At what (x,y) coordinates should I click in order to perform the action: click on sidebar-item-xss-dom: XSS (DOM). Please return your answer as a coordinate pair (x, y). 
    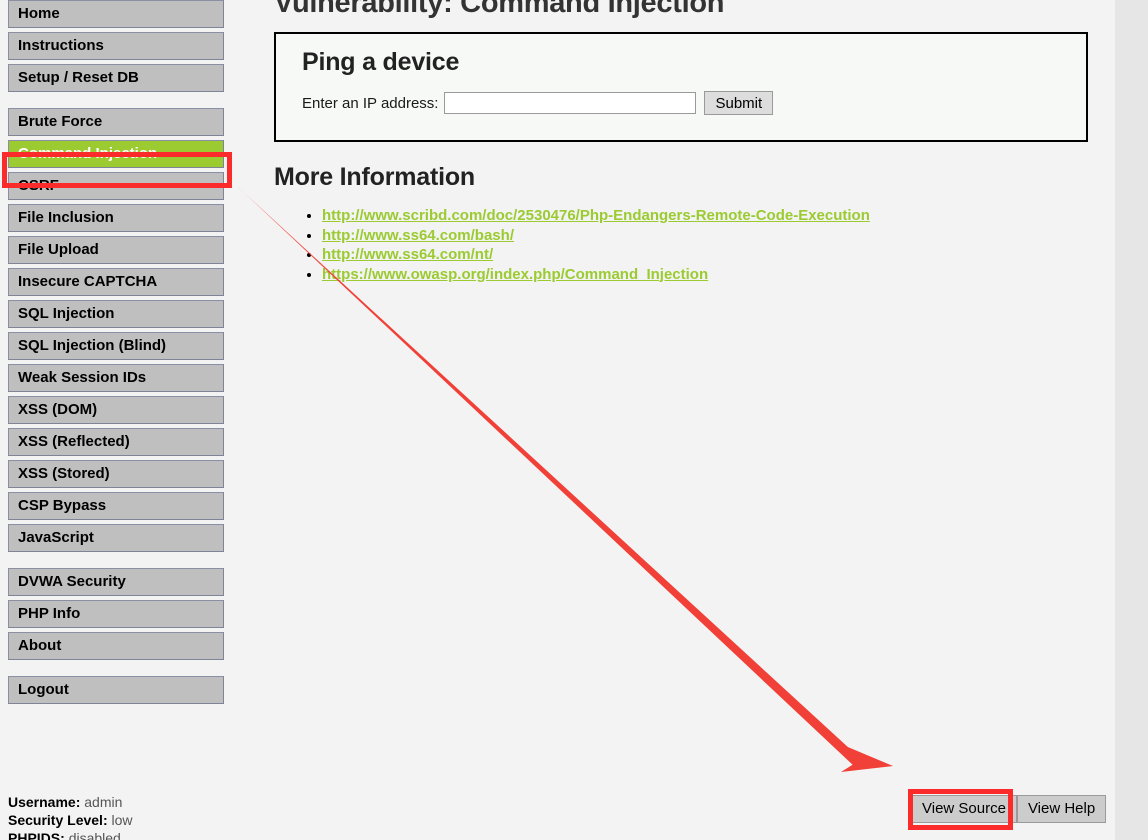
    Looking at the image, I should click on (116, 410).